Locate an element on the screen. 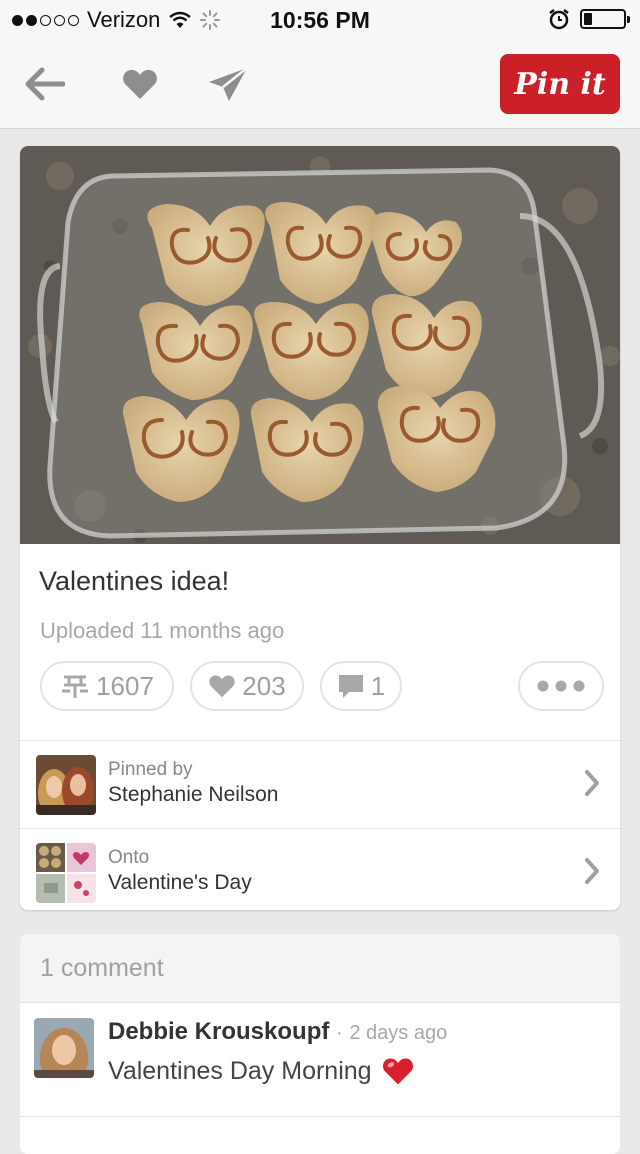 This screenshot has width=640, height=1154. status-time: 10:56 PM is located at coordinates (320, 20).